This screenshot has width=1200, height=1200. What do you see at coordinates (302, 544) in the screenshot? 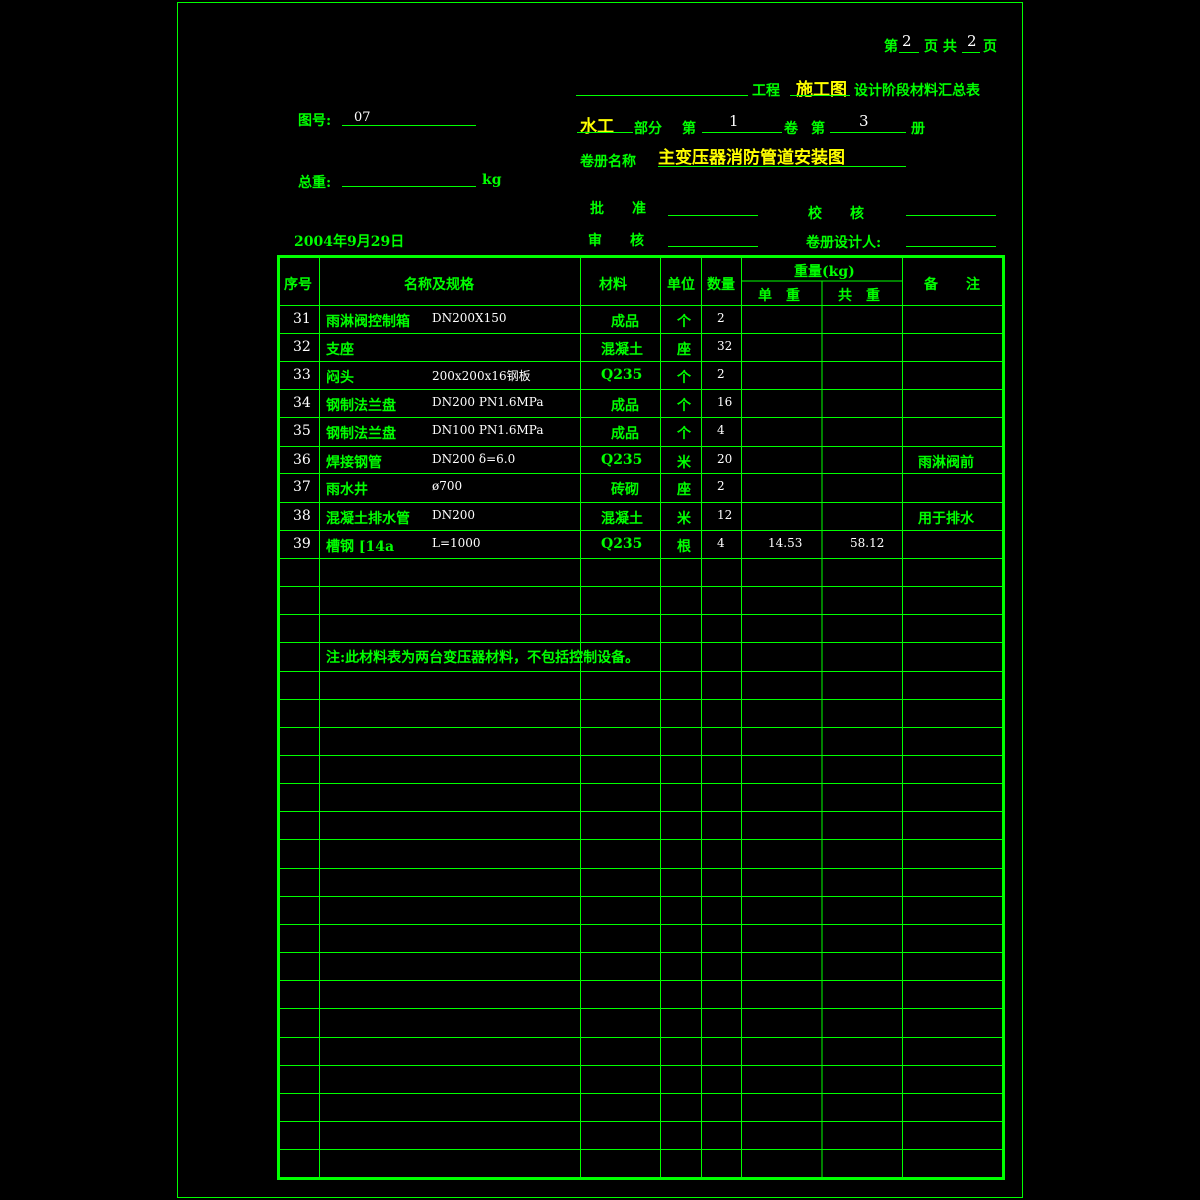
I see `cell-seq: 39` at bounding box center [302, 544].